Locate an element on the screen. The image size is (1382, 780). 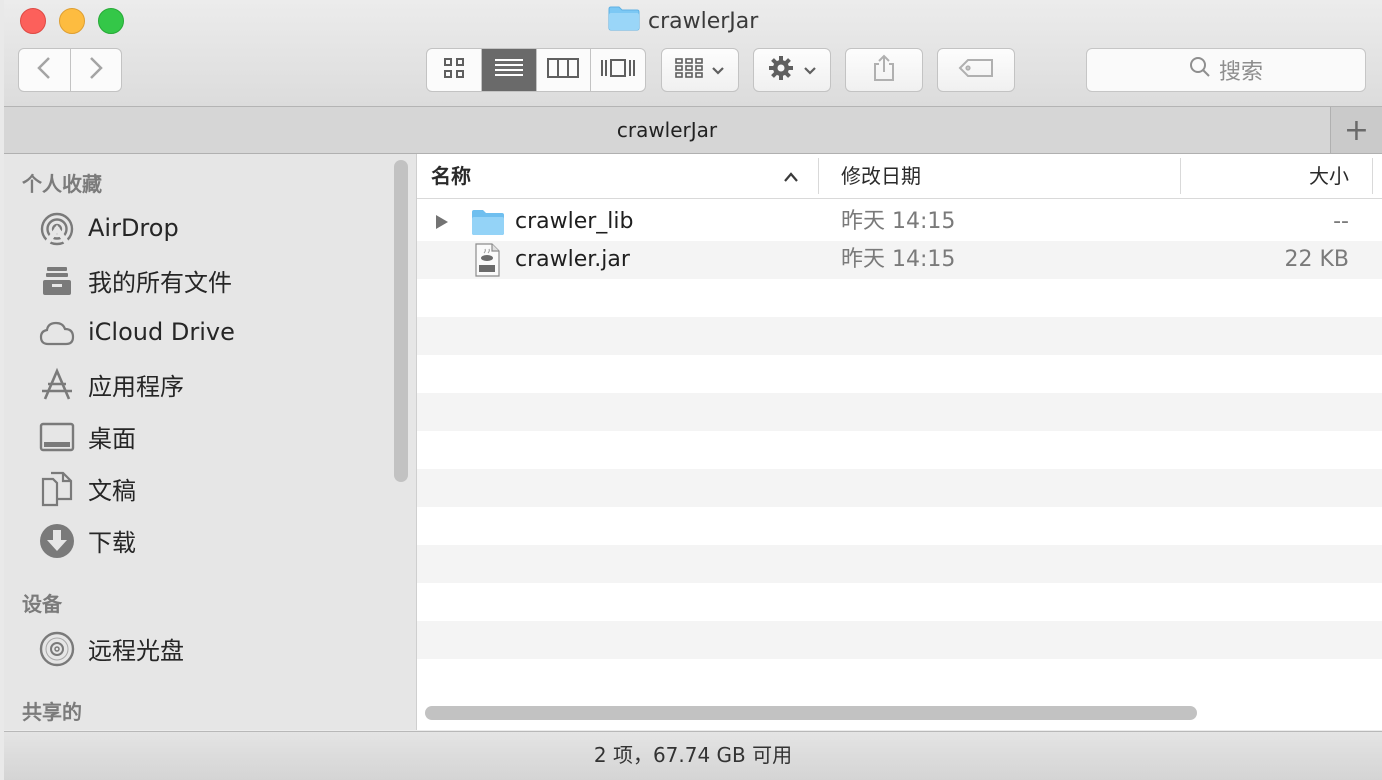
sidebar-item-desktop: 桌面 is located at coordinates (200, 436).